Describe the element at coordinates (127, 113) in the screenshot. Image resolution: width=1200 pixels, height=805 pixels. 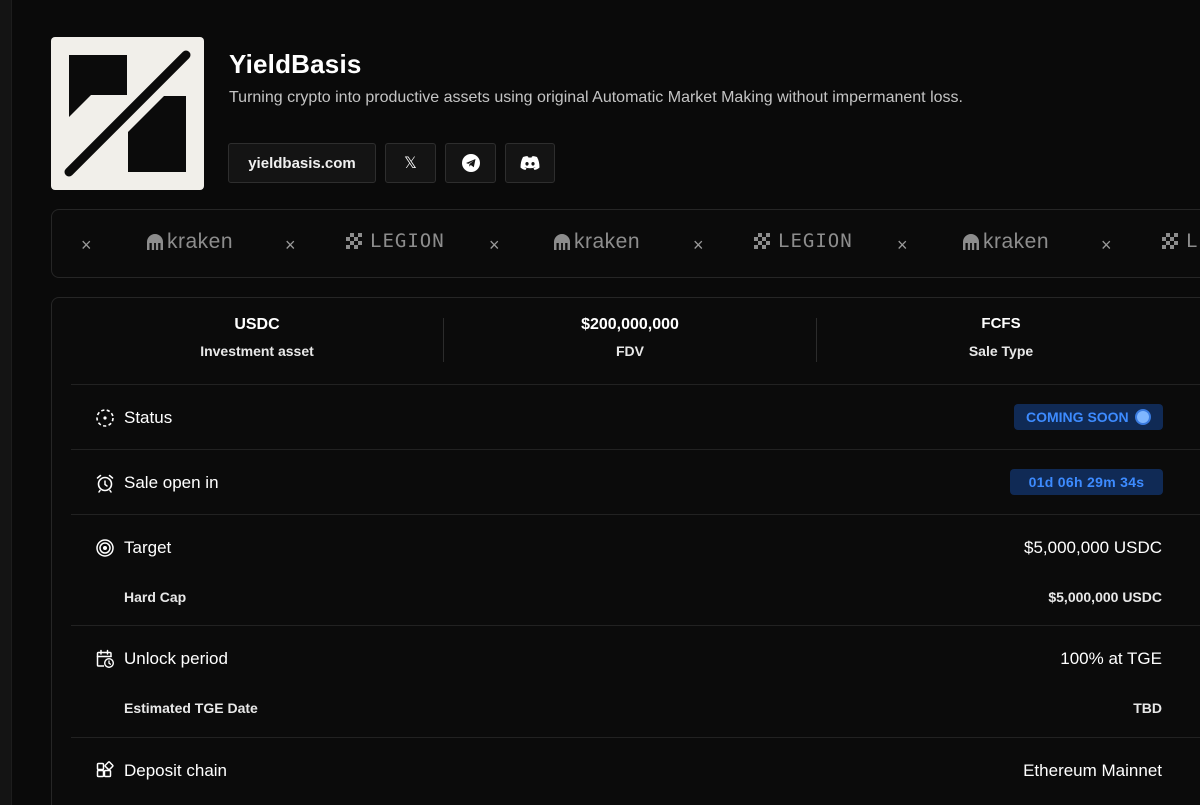
I see `project-logo` at that location.